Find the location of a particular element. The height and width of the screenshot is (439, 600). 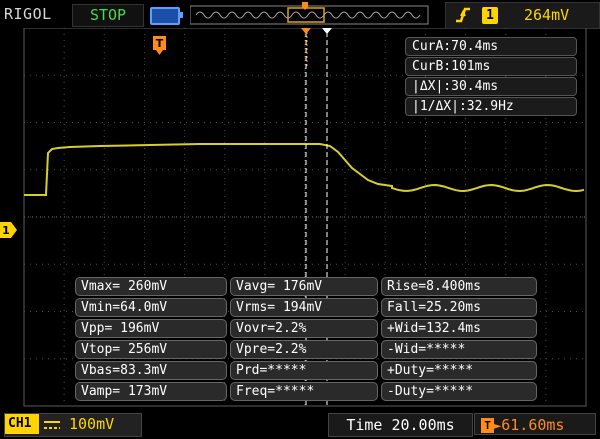

channel1-ground-marker: 1 is located at coordinates (10, 230).